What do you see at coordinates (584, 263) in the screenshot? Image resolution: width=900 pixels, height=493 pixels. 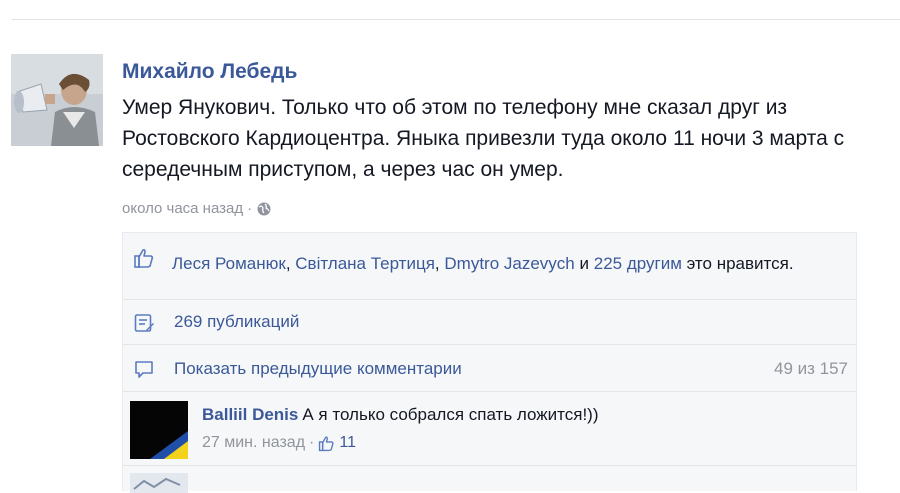 I see `likes-and: и` at bounding box center [584, 263].